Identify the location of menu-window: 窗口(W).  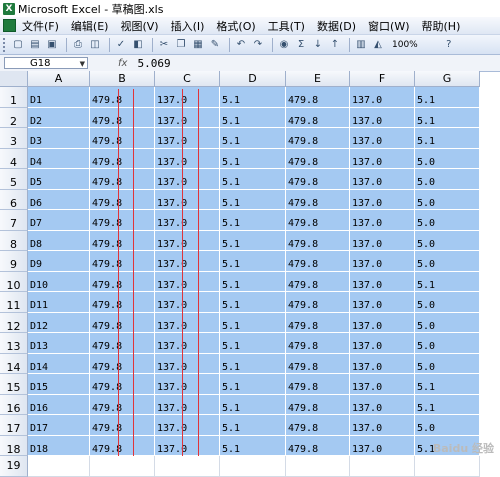
(388, 26).